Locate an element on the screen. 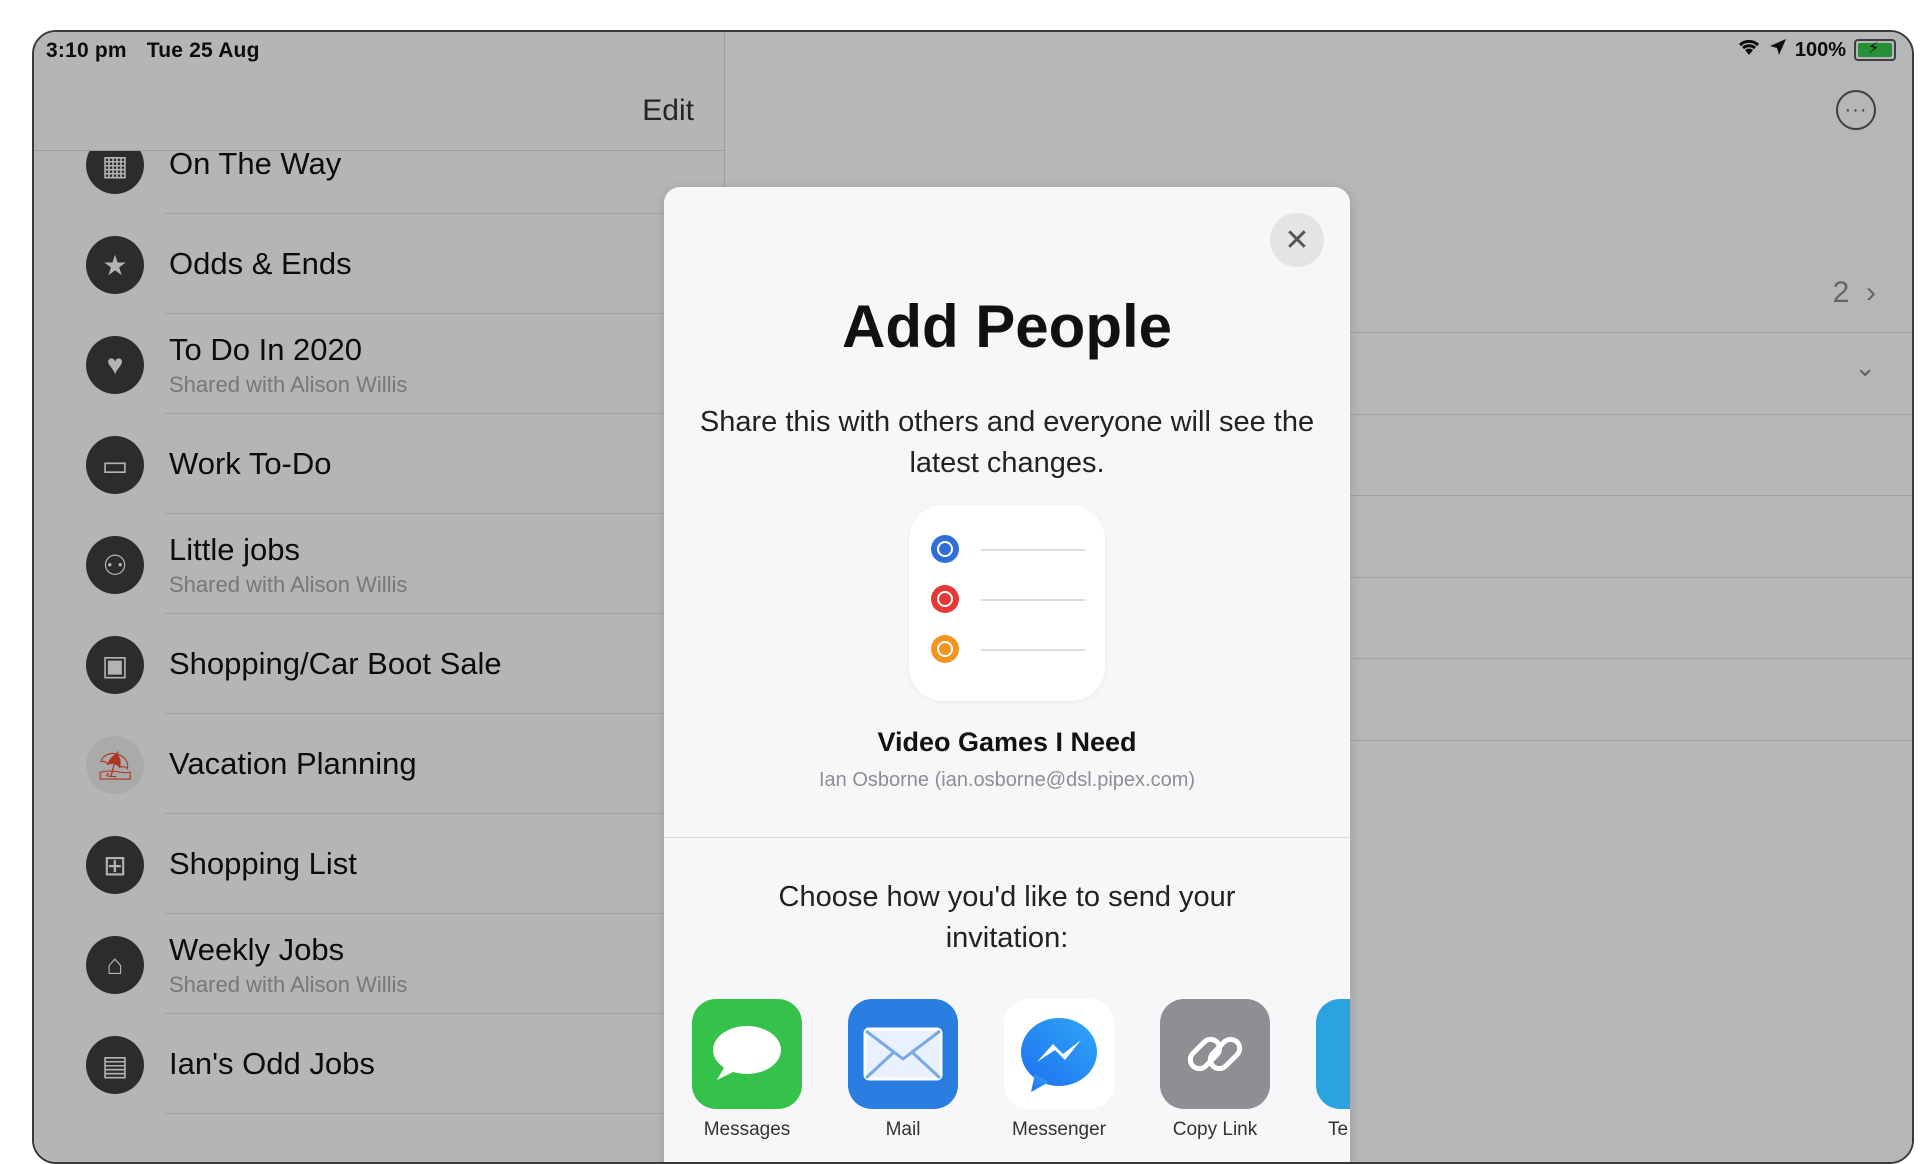 The image size is (1921, 1164). share-apps-row: Messages Mail Messenger Copy Link Te is located at coordinates (1021, 1070).